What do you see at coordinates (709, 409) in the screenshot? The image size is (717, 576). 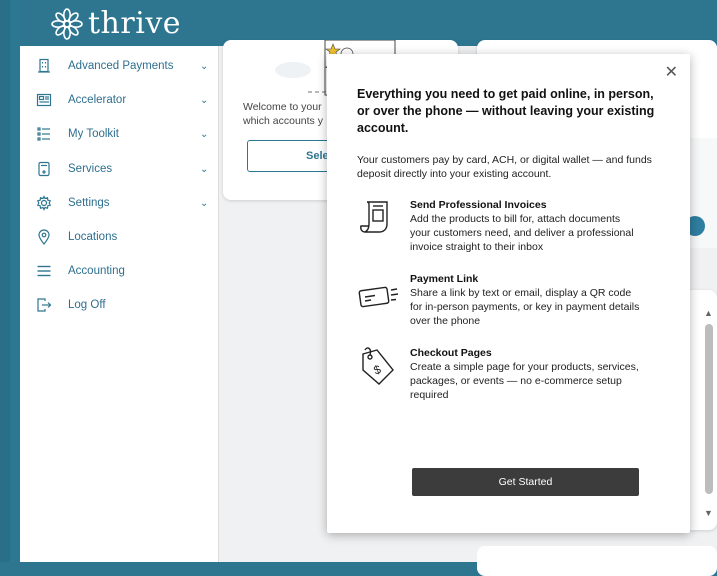 I see `scrollbar-thumb` at bounding box center [709, 409].